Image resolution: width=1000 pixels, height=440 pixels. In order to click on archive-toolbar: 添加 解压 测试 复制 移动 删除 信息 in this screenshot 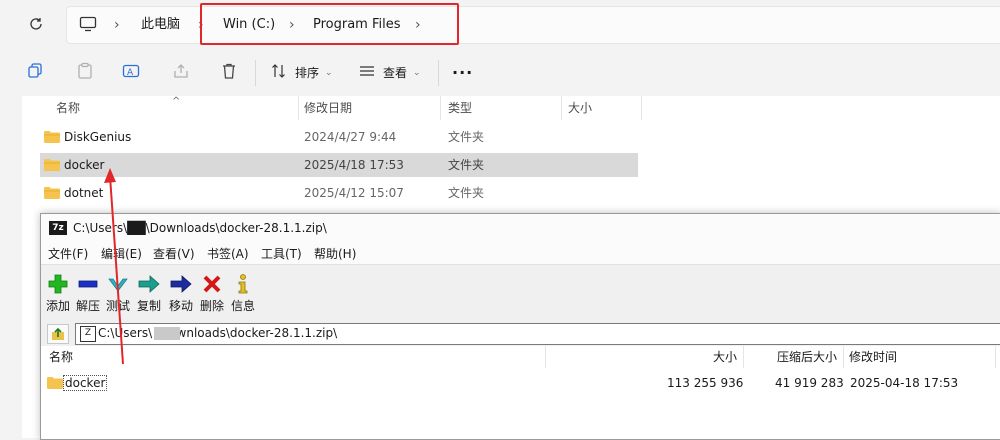, I will do `click(520, 292)`.